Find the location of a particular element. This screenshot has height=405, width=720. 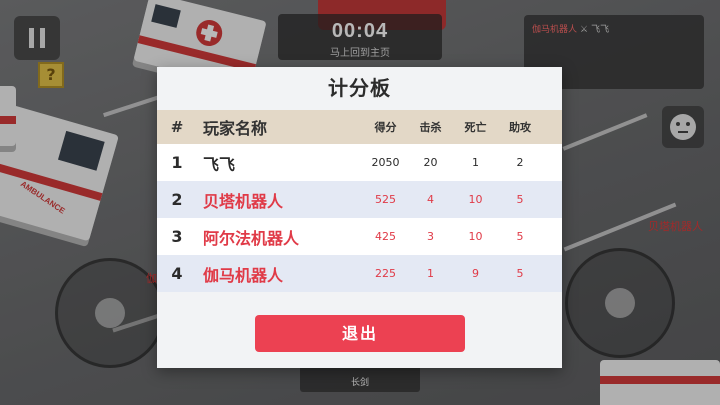

score-cell: 425 is located at coordinates (385, 236).